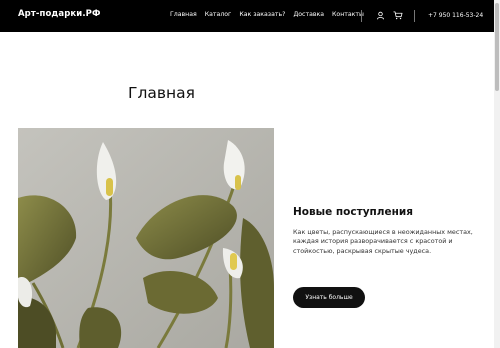  What do you see at coordinates (455, 15) in the screenshot?
I see `phone-number: +7 950 116-53-24` at bounding box center [455, 15].